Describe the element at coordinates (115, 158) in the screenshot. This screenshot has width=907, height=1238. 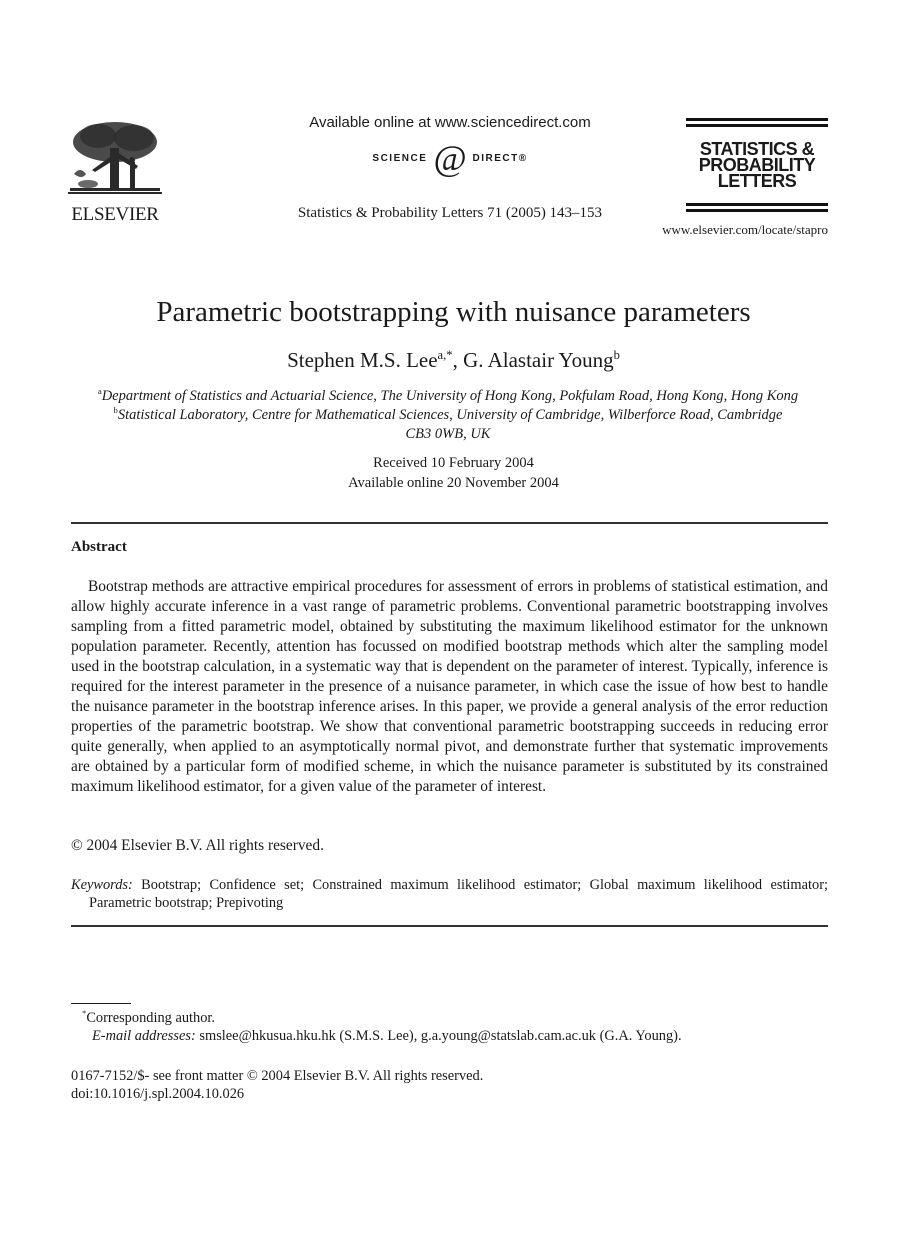
I see `elsevier-tree-icon` at that location.